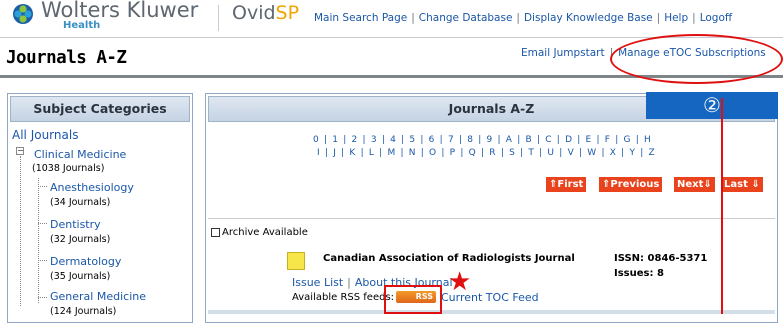  Describe the element at coordinates (317, 282) in the screenshot. I see `issue-list-link: Issue List` at that location.